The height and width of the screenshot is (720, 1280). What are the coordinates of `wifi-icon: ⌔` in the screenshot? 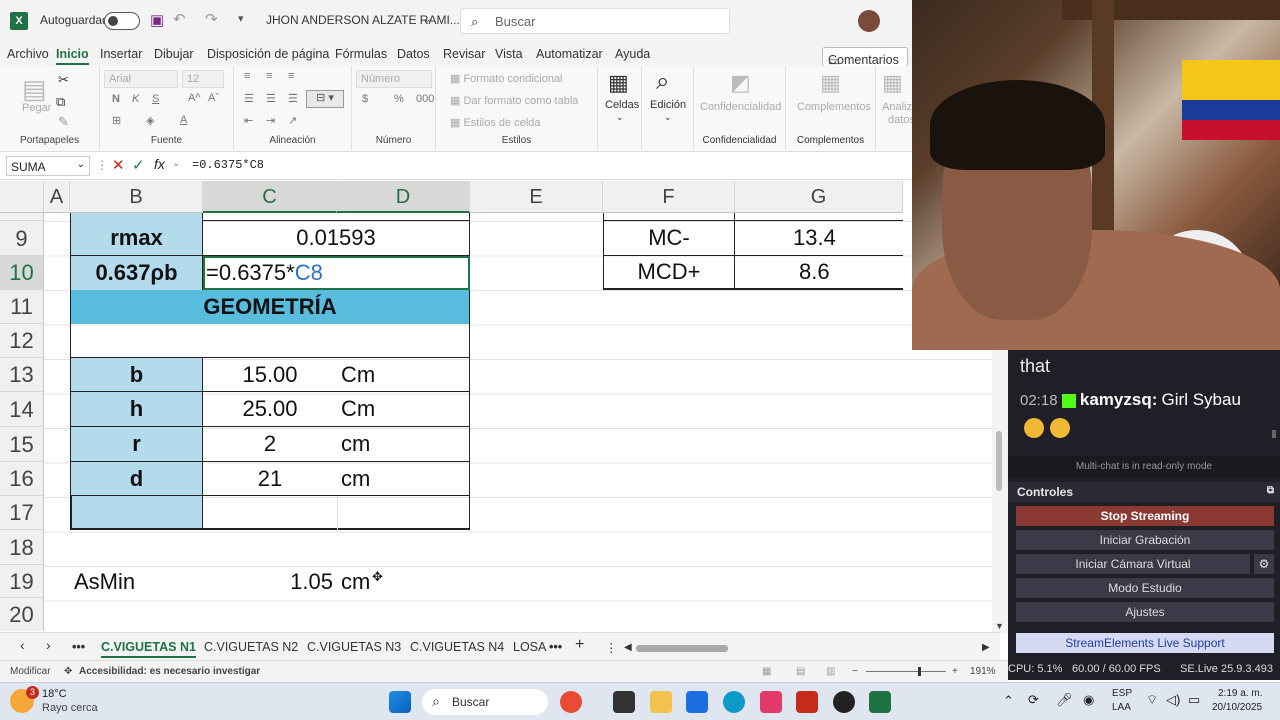 It's located at (1152, 700).